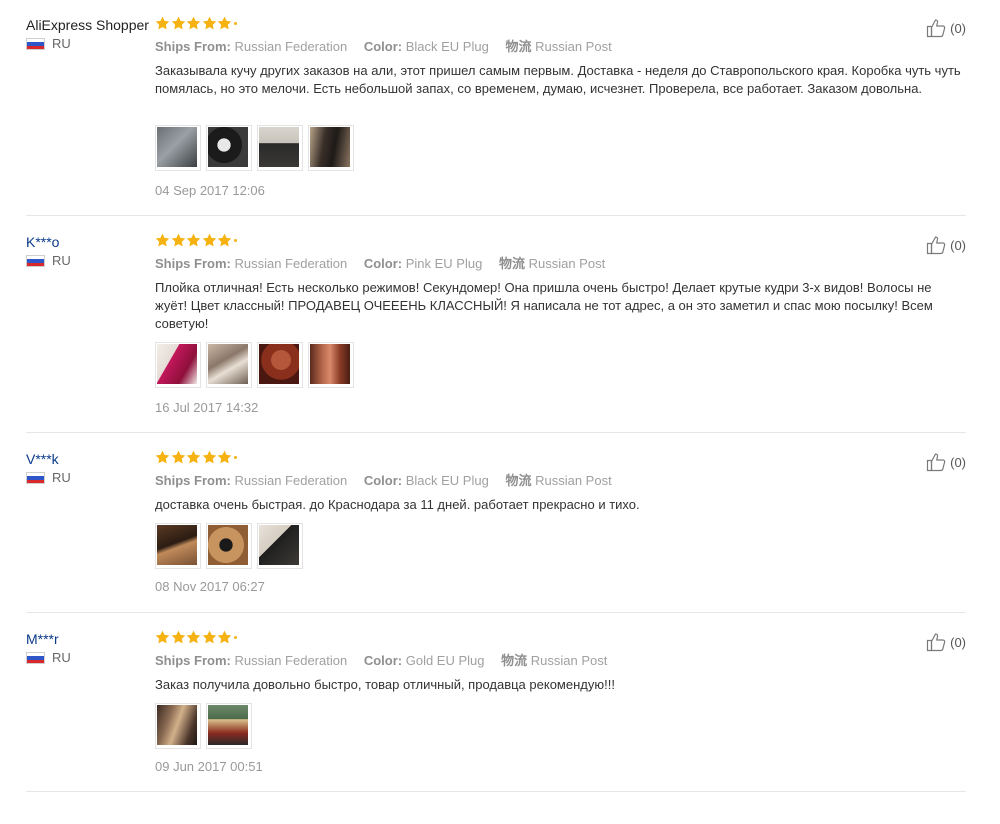  I want to click on review-date: 08 Nov 2017 06:27, so click(210, 586).